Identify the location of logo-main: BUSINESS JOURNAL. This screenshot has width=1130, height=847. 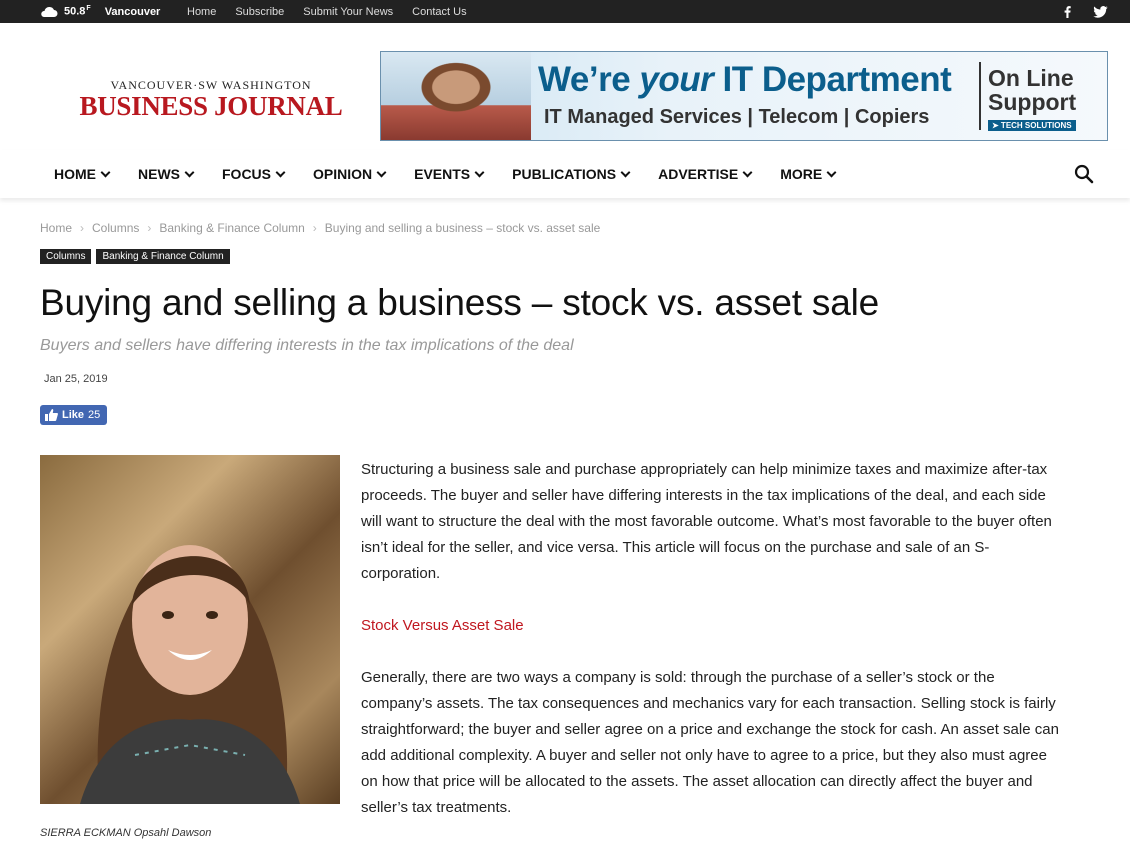
(211, 106).